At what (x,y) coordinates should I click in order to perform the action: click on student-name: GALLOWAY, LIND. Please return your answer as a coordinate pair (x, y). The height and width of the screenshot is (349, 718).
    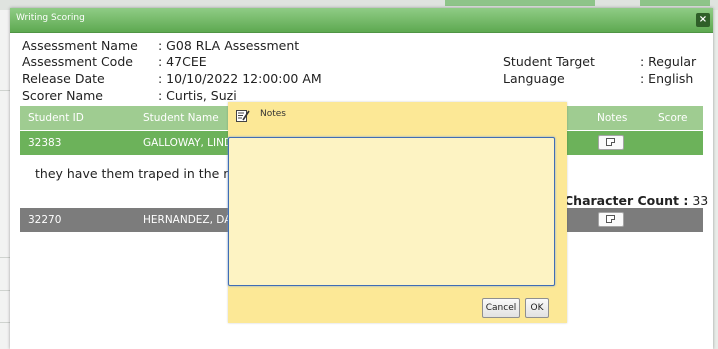
    Looking at the image, I should click on (188, 143).